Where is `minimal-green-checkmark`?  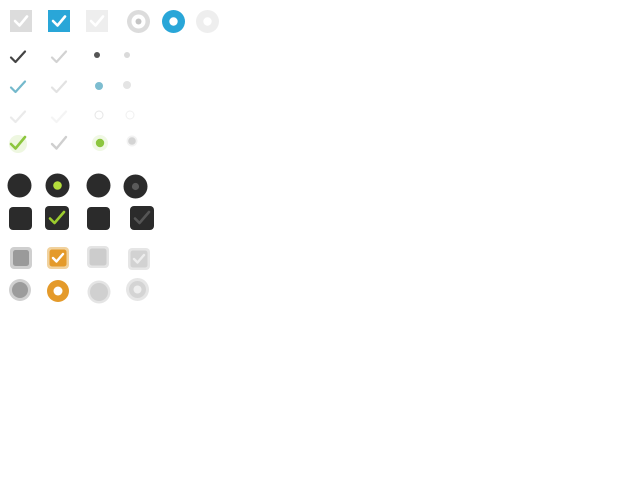
minimal-green-checkmark is located at coordinates (19, 143).